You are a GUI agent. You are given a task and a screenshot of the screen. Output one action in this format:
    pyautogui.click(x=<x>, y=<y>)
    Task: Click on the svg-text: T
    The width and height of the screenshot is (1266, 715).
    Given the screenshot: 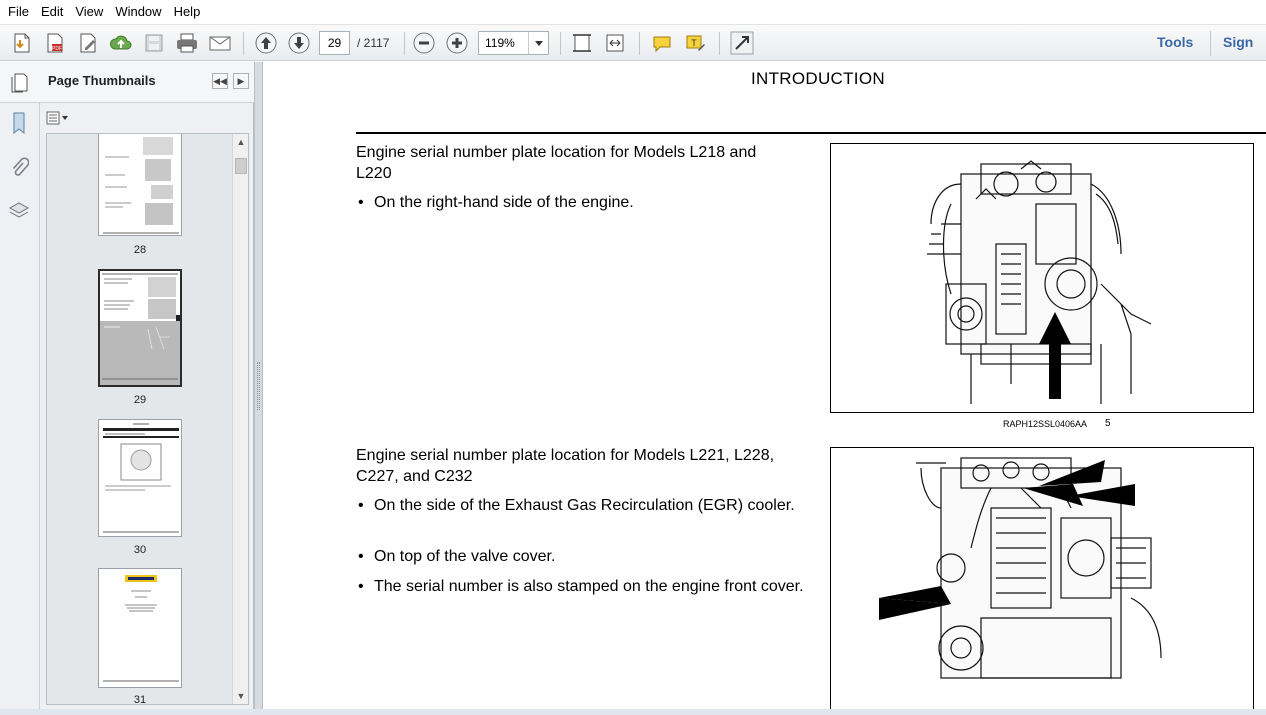 What is the action you would take?
    pyautogui.click(x=694, y=43)
    